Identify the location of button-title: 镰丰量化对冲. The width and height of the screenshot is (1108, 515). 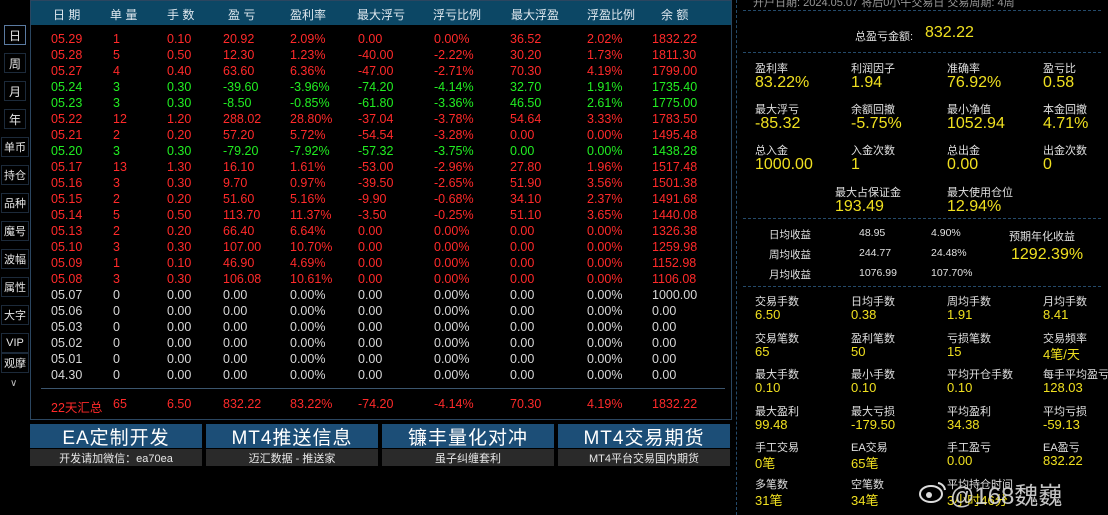
(468, 436).